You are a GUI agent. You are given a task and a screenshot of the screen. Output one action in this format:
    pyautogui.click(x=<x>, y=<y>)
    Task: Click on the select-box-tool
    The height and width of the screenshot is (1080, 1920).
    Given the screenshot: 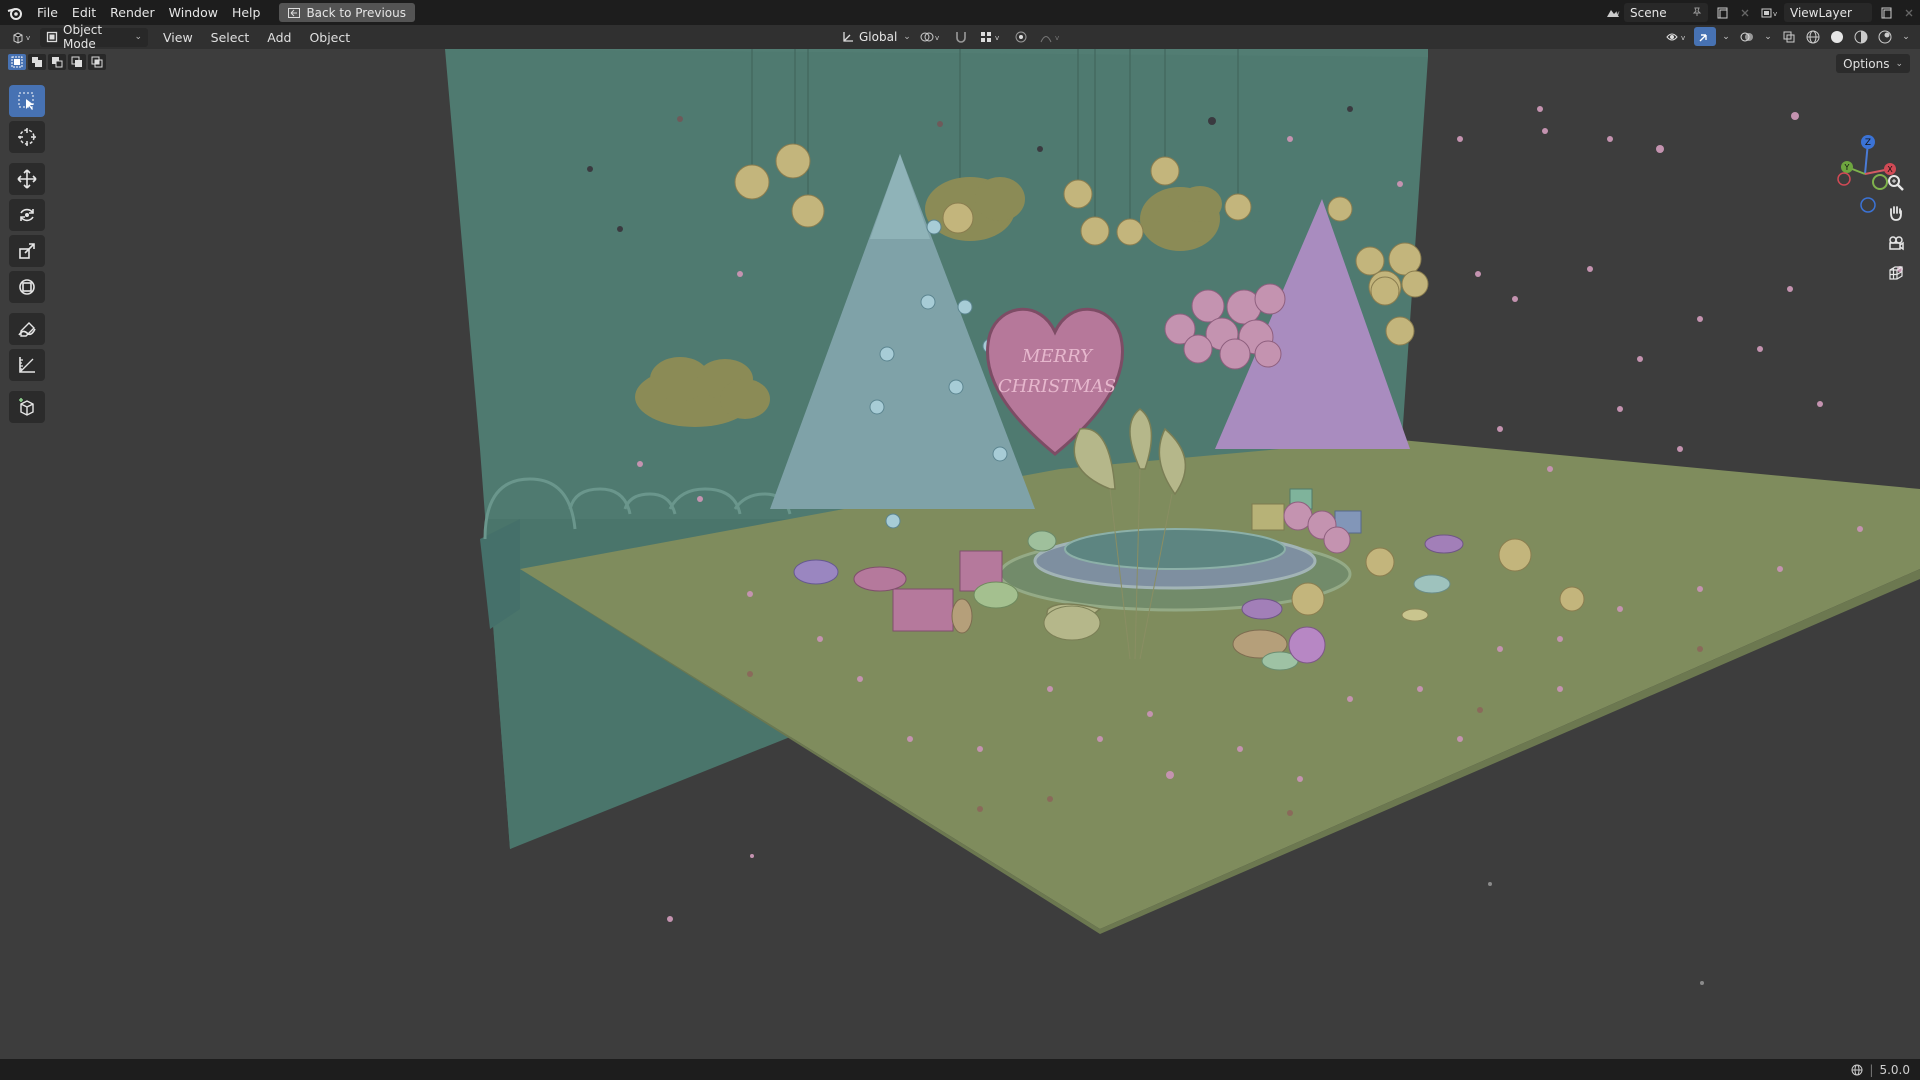 What is the action you would take?
    pyautogui.click(x=27, y=101)
    